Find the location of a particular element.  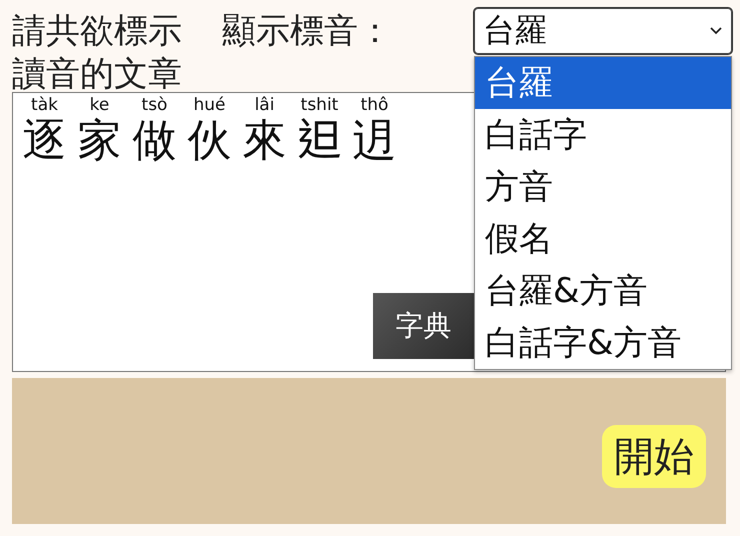

select-label: 顯示標音： is located at coordinates (307, 31).